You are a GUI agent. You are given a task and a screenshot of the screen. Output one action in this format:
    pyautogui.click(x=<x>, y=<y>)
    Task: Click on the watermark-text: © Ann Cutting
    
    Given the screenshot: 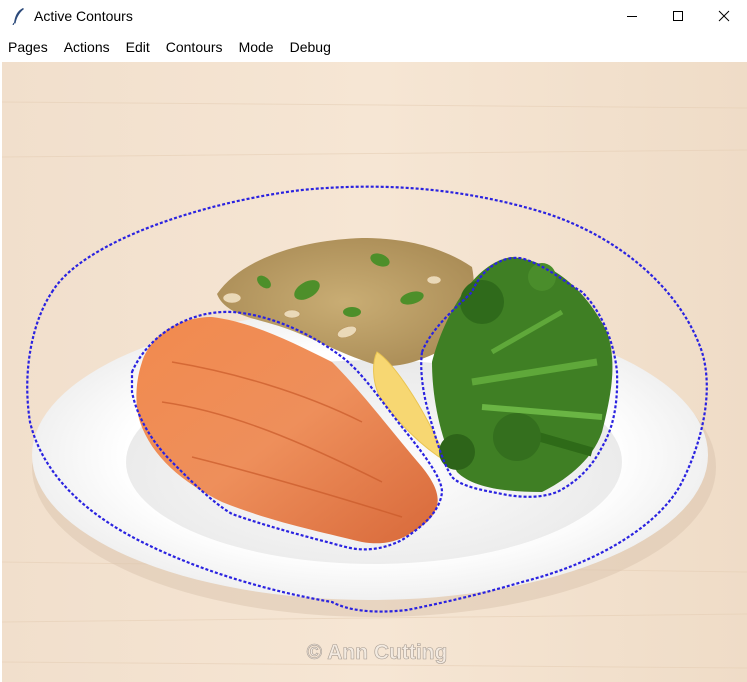 What is the action you would take?
    pyautogui.click(x=377, y=652)
    